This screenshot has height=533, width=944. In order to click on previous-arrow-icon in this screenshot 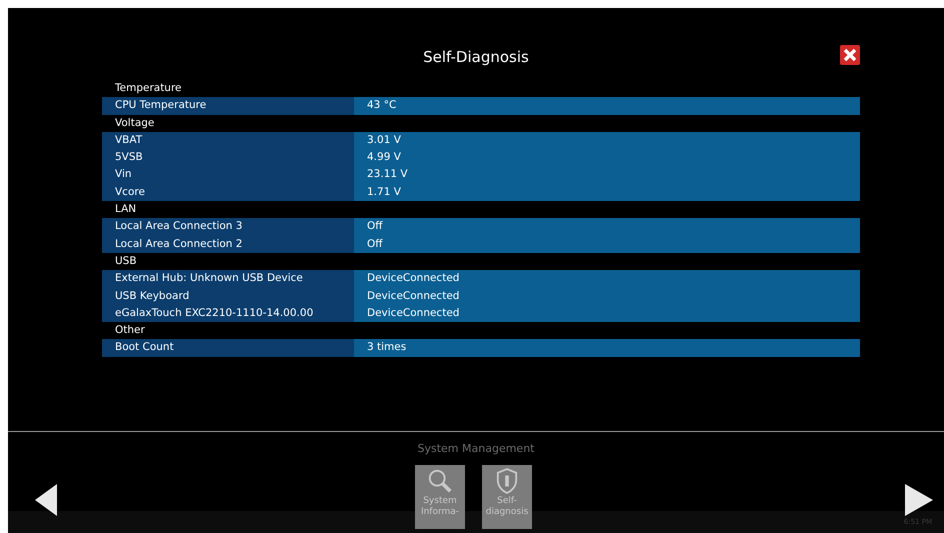, I will do `click(46, 500)`.